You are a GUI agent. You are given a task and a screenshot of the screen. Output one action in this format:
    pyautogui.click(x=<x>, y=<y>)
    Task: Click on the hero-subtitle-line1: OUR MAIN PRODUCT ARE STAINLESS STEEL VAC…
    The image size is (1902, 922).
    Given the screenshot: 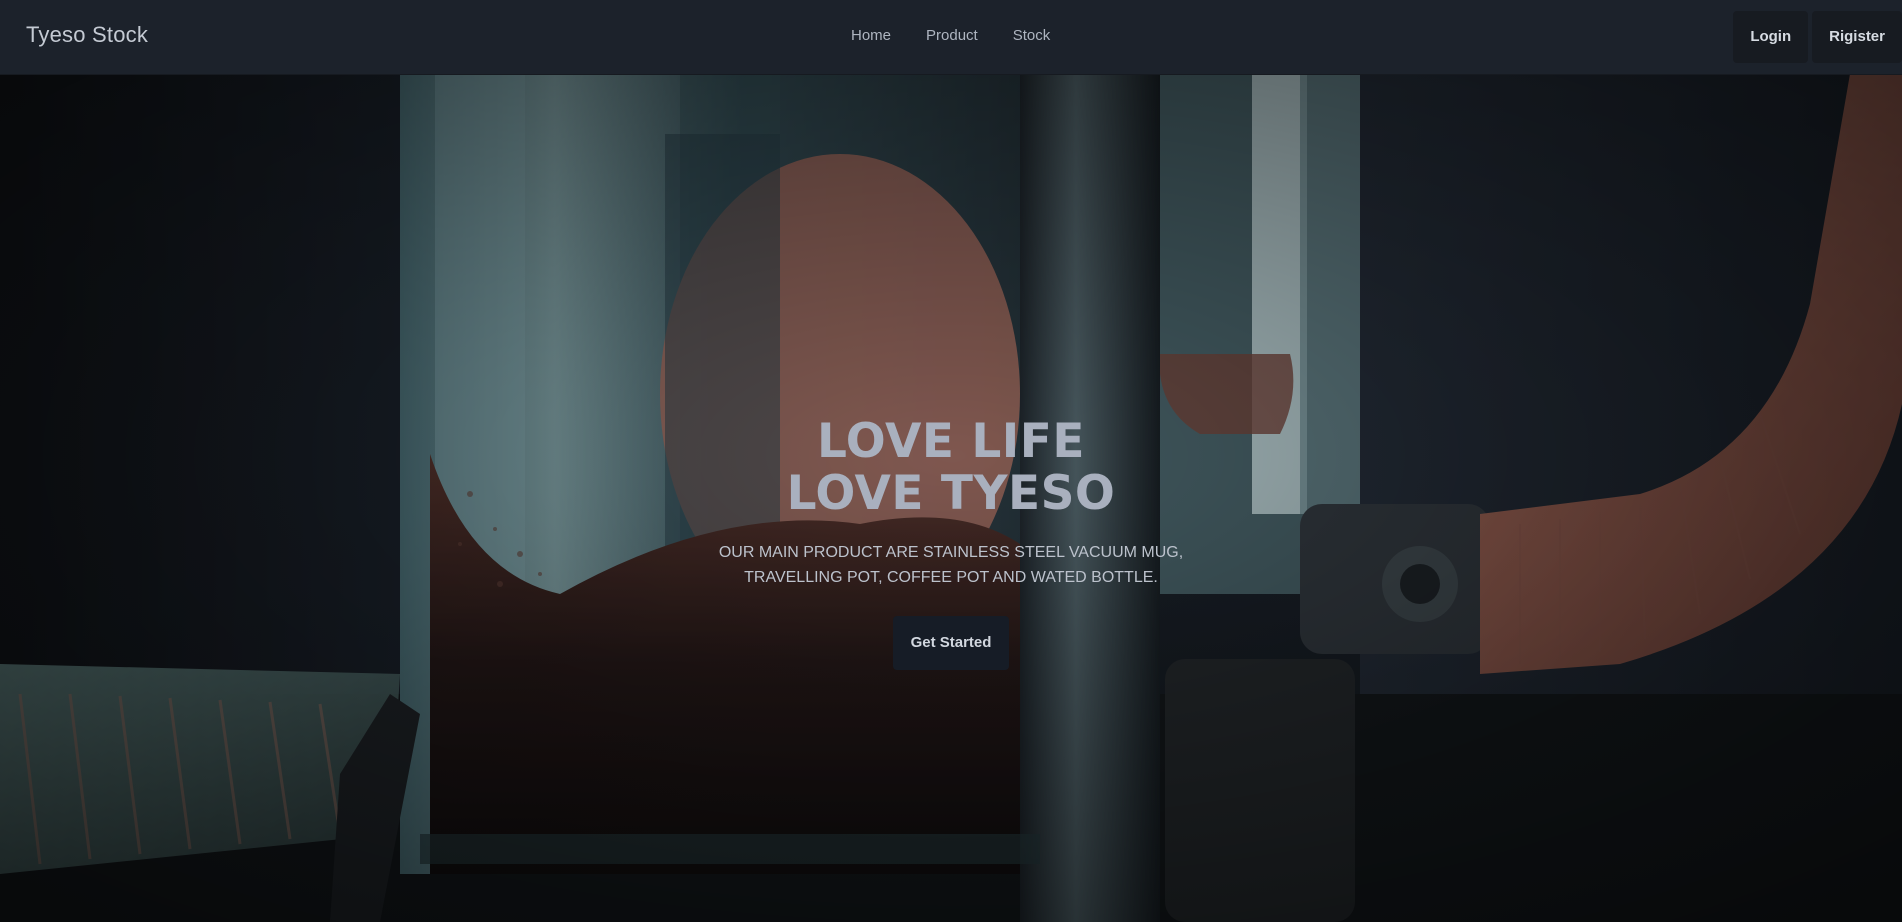 What is the action you would take?
    pyautogui.click(x=951, y=552)
    